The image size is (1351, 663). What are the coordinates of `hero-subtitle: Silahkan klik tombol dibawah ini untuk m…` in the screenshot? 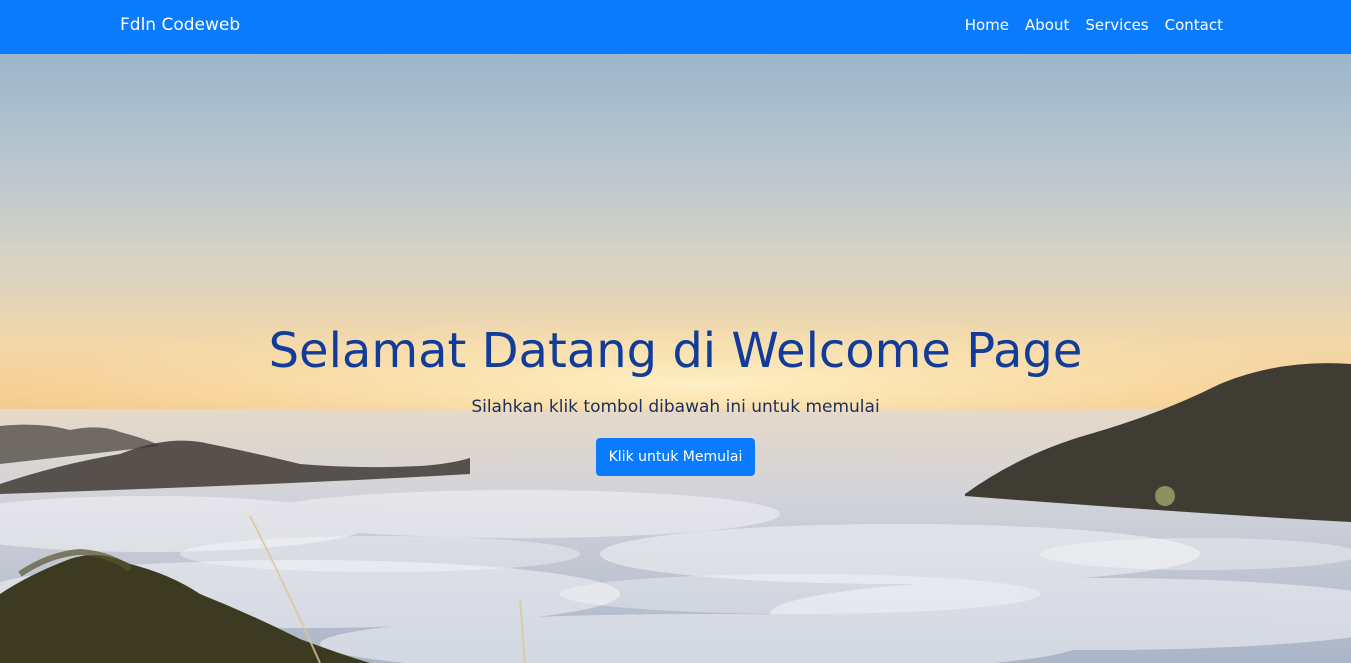 It's located at (675, 407).